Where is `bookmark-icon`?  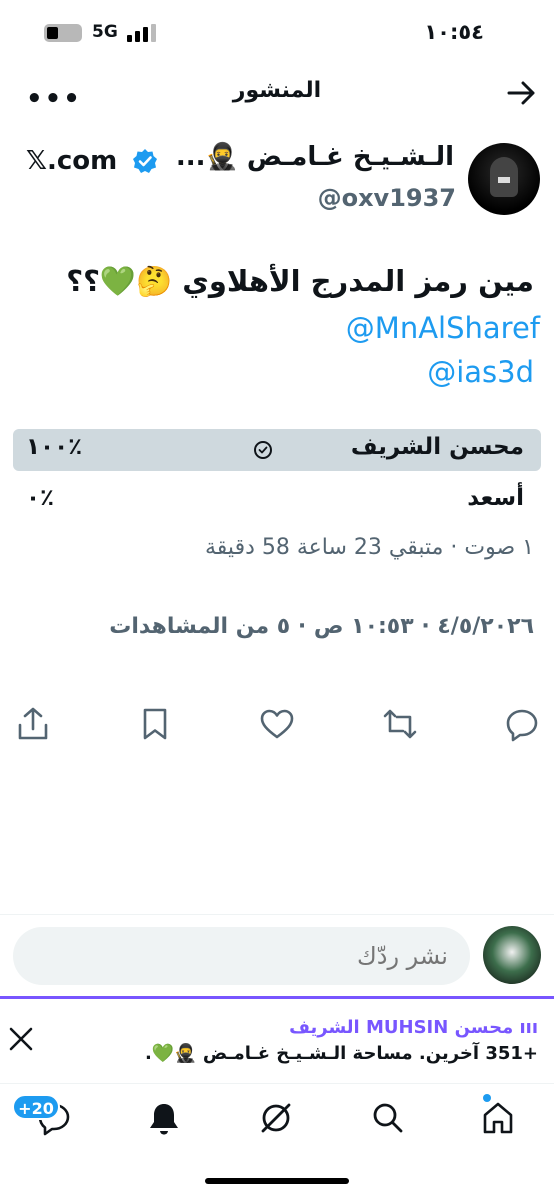 bookmark-icon is located at coordinates (155, 724).